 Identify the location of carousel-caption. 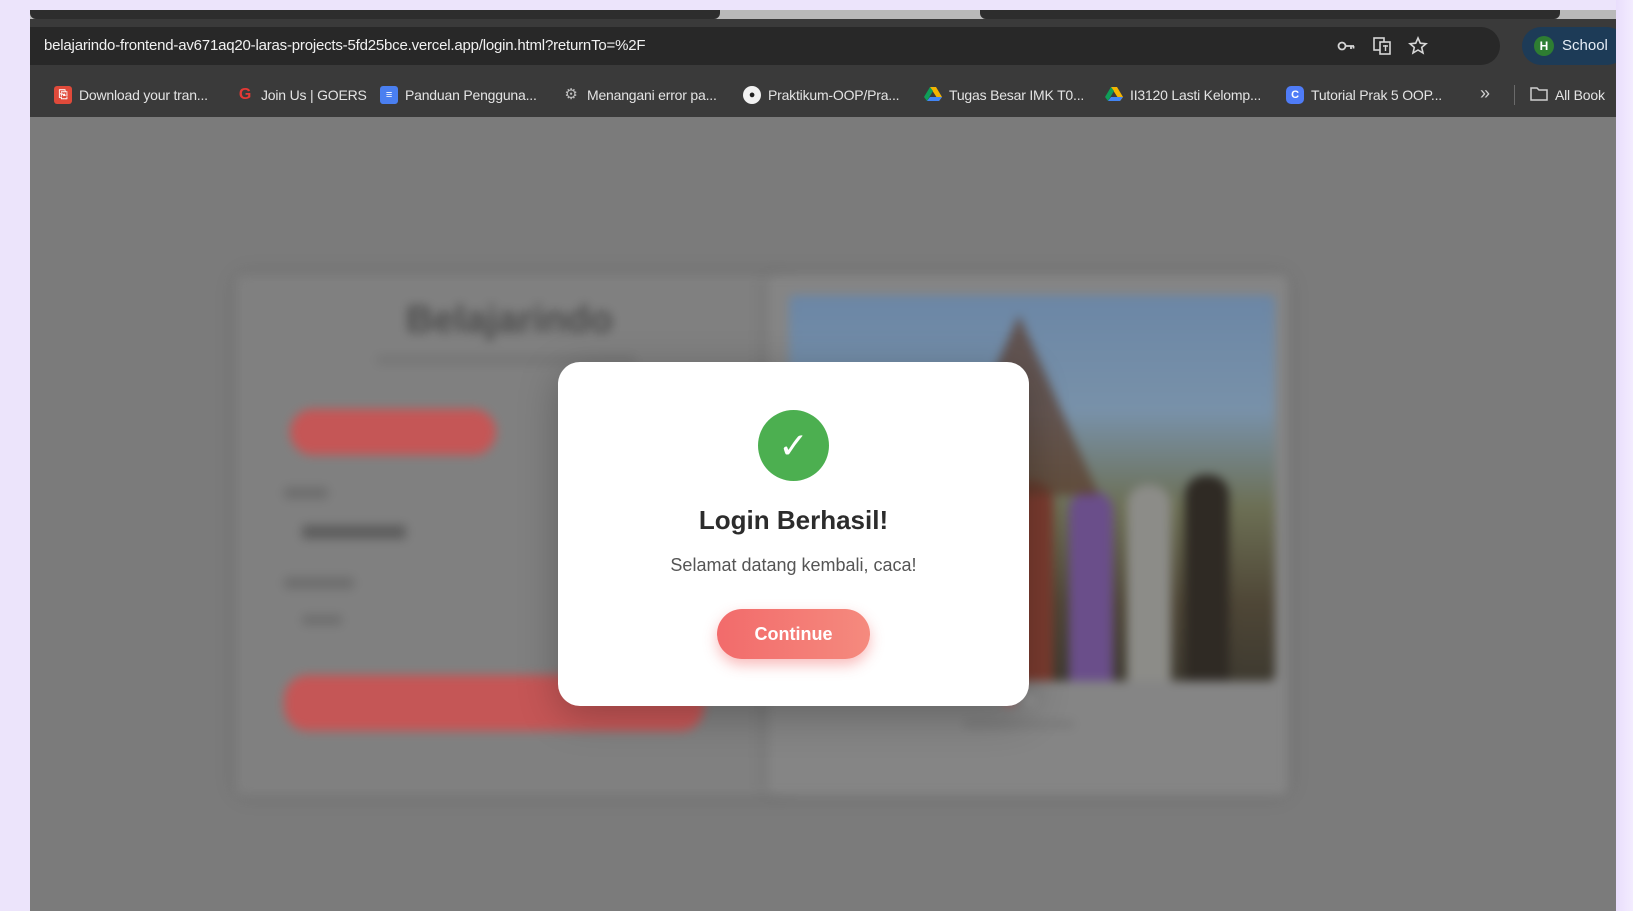
(1019, 724).